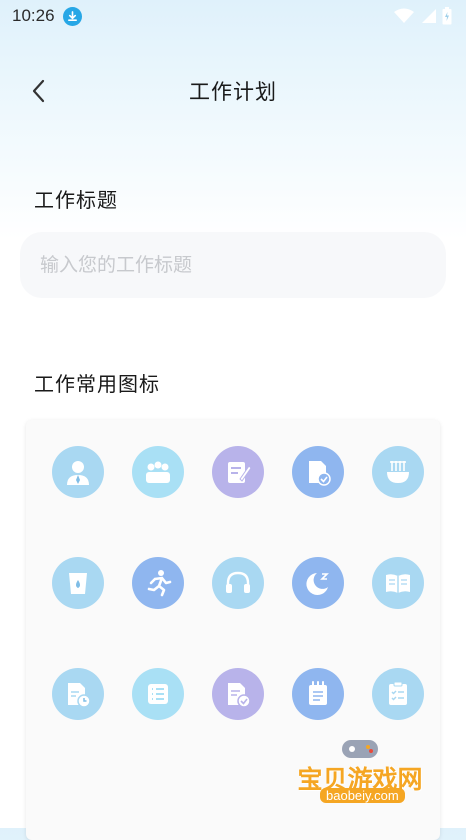 Image resolution: width=466 pixels, height=840 pixels. What do you see at coordinates (233, 265) in the screenshot?
I see `work-title-input` at bounding box center [233, 265].